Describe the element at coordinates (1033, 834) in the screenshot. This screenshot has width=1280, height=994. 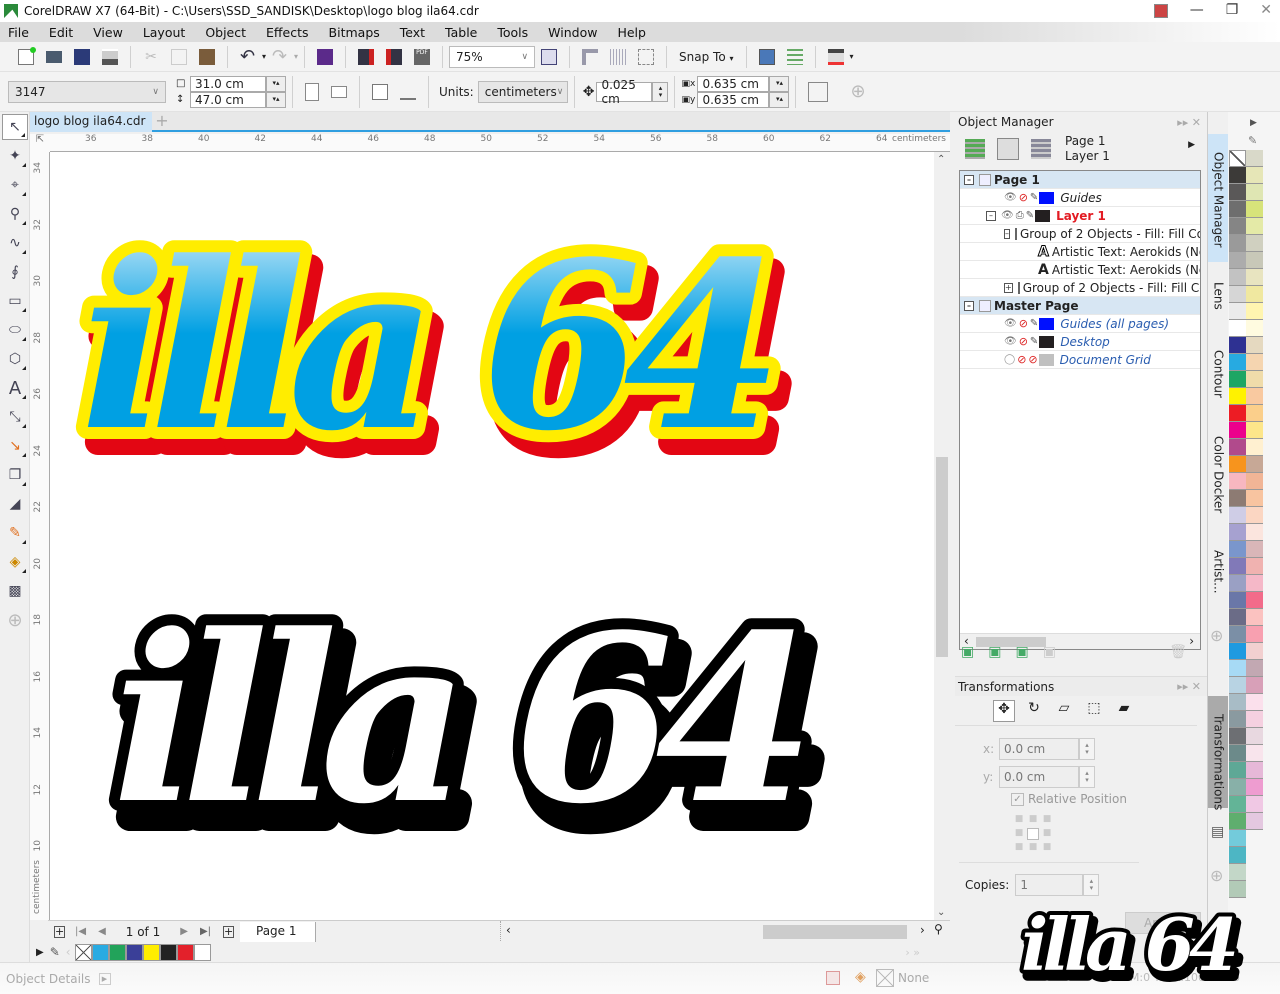
I see `anchor-point-grid: ■ ■ ■ ■ ■ ■ ■ ■` at that location.